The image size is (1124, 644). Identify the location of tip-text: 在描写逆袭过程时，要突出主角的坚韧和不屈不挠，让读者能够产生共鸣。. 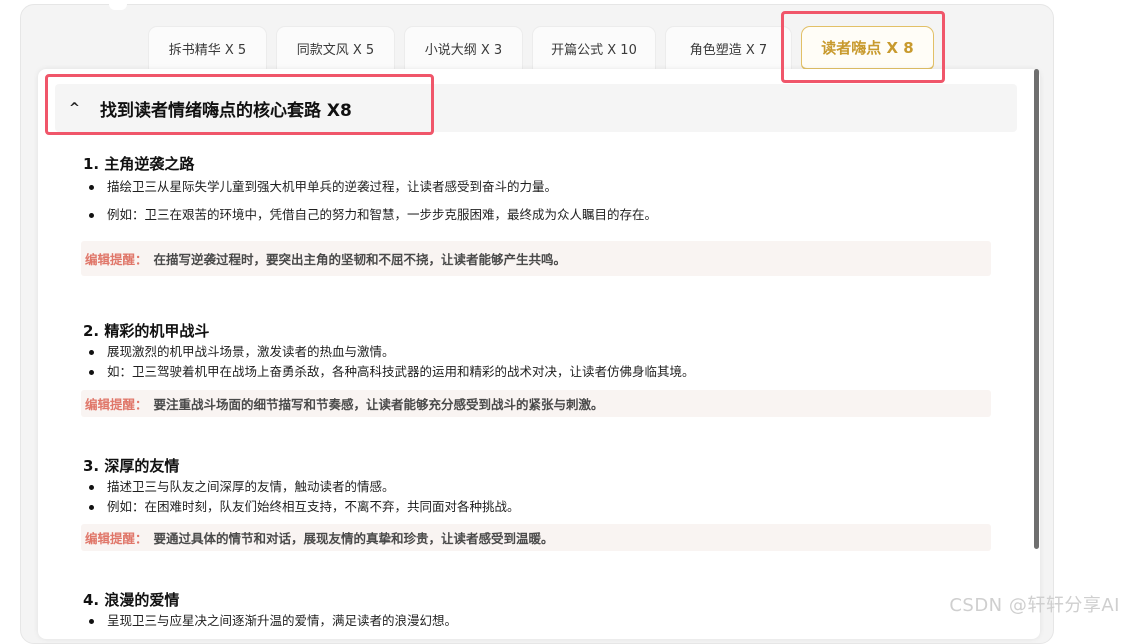
(360, 258).